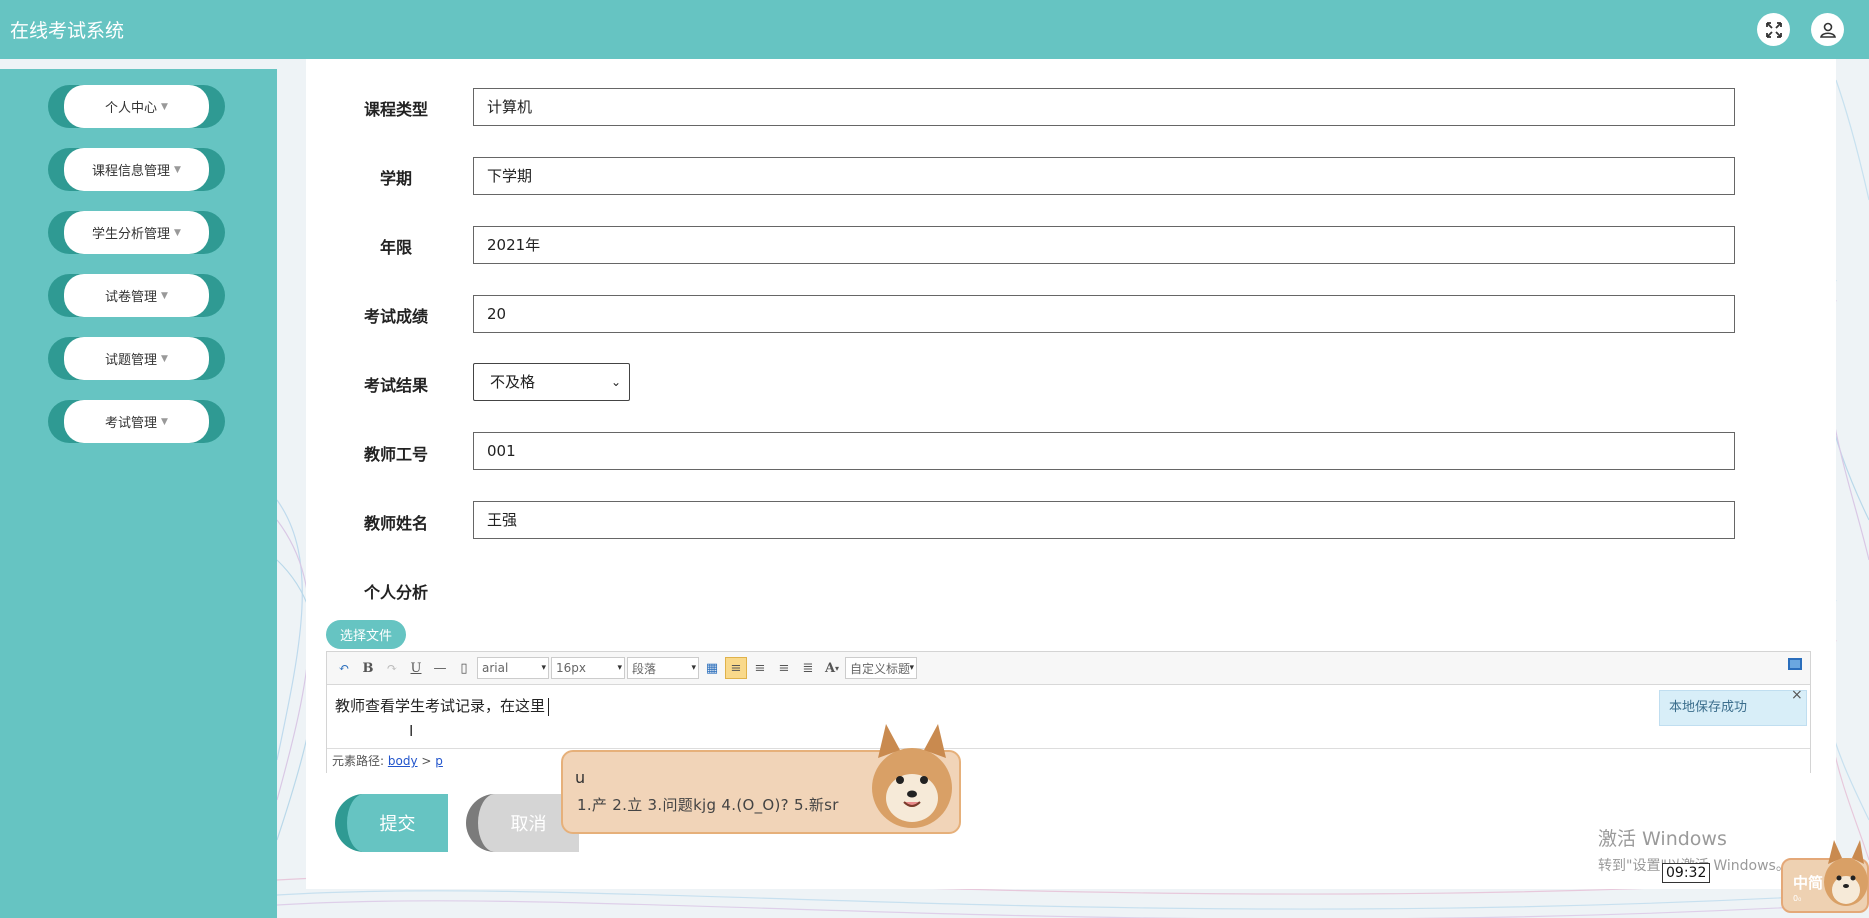  What do you see at coordinates (580, 777) in the screenshot?
I see `ime-composition: u` at bounding box center [580, 777].